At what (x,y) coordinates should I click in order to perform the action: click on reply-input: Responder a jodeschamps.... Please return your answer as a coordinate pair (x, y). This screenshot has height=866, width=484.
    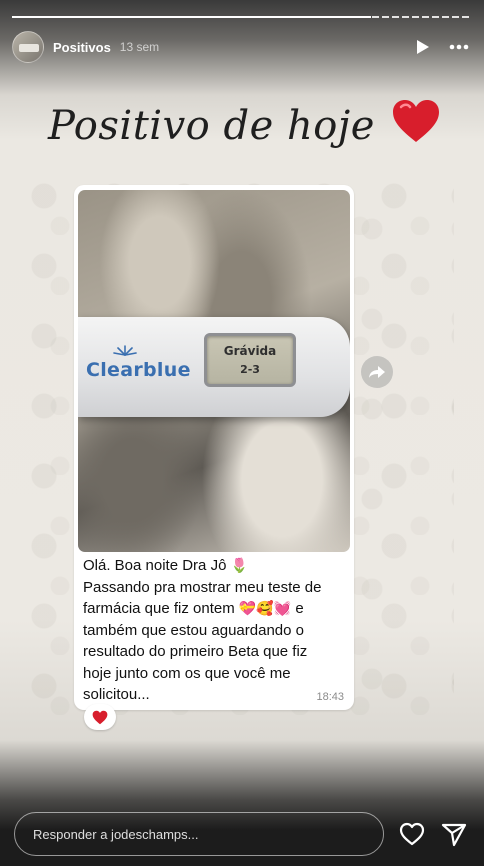
    Looking at the image, I should click on (199, 834).